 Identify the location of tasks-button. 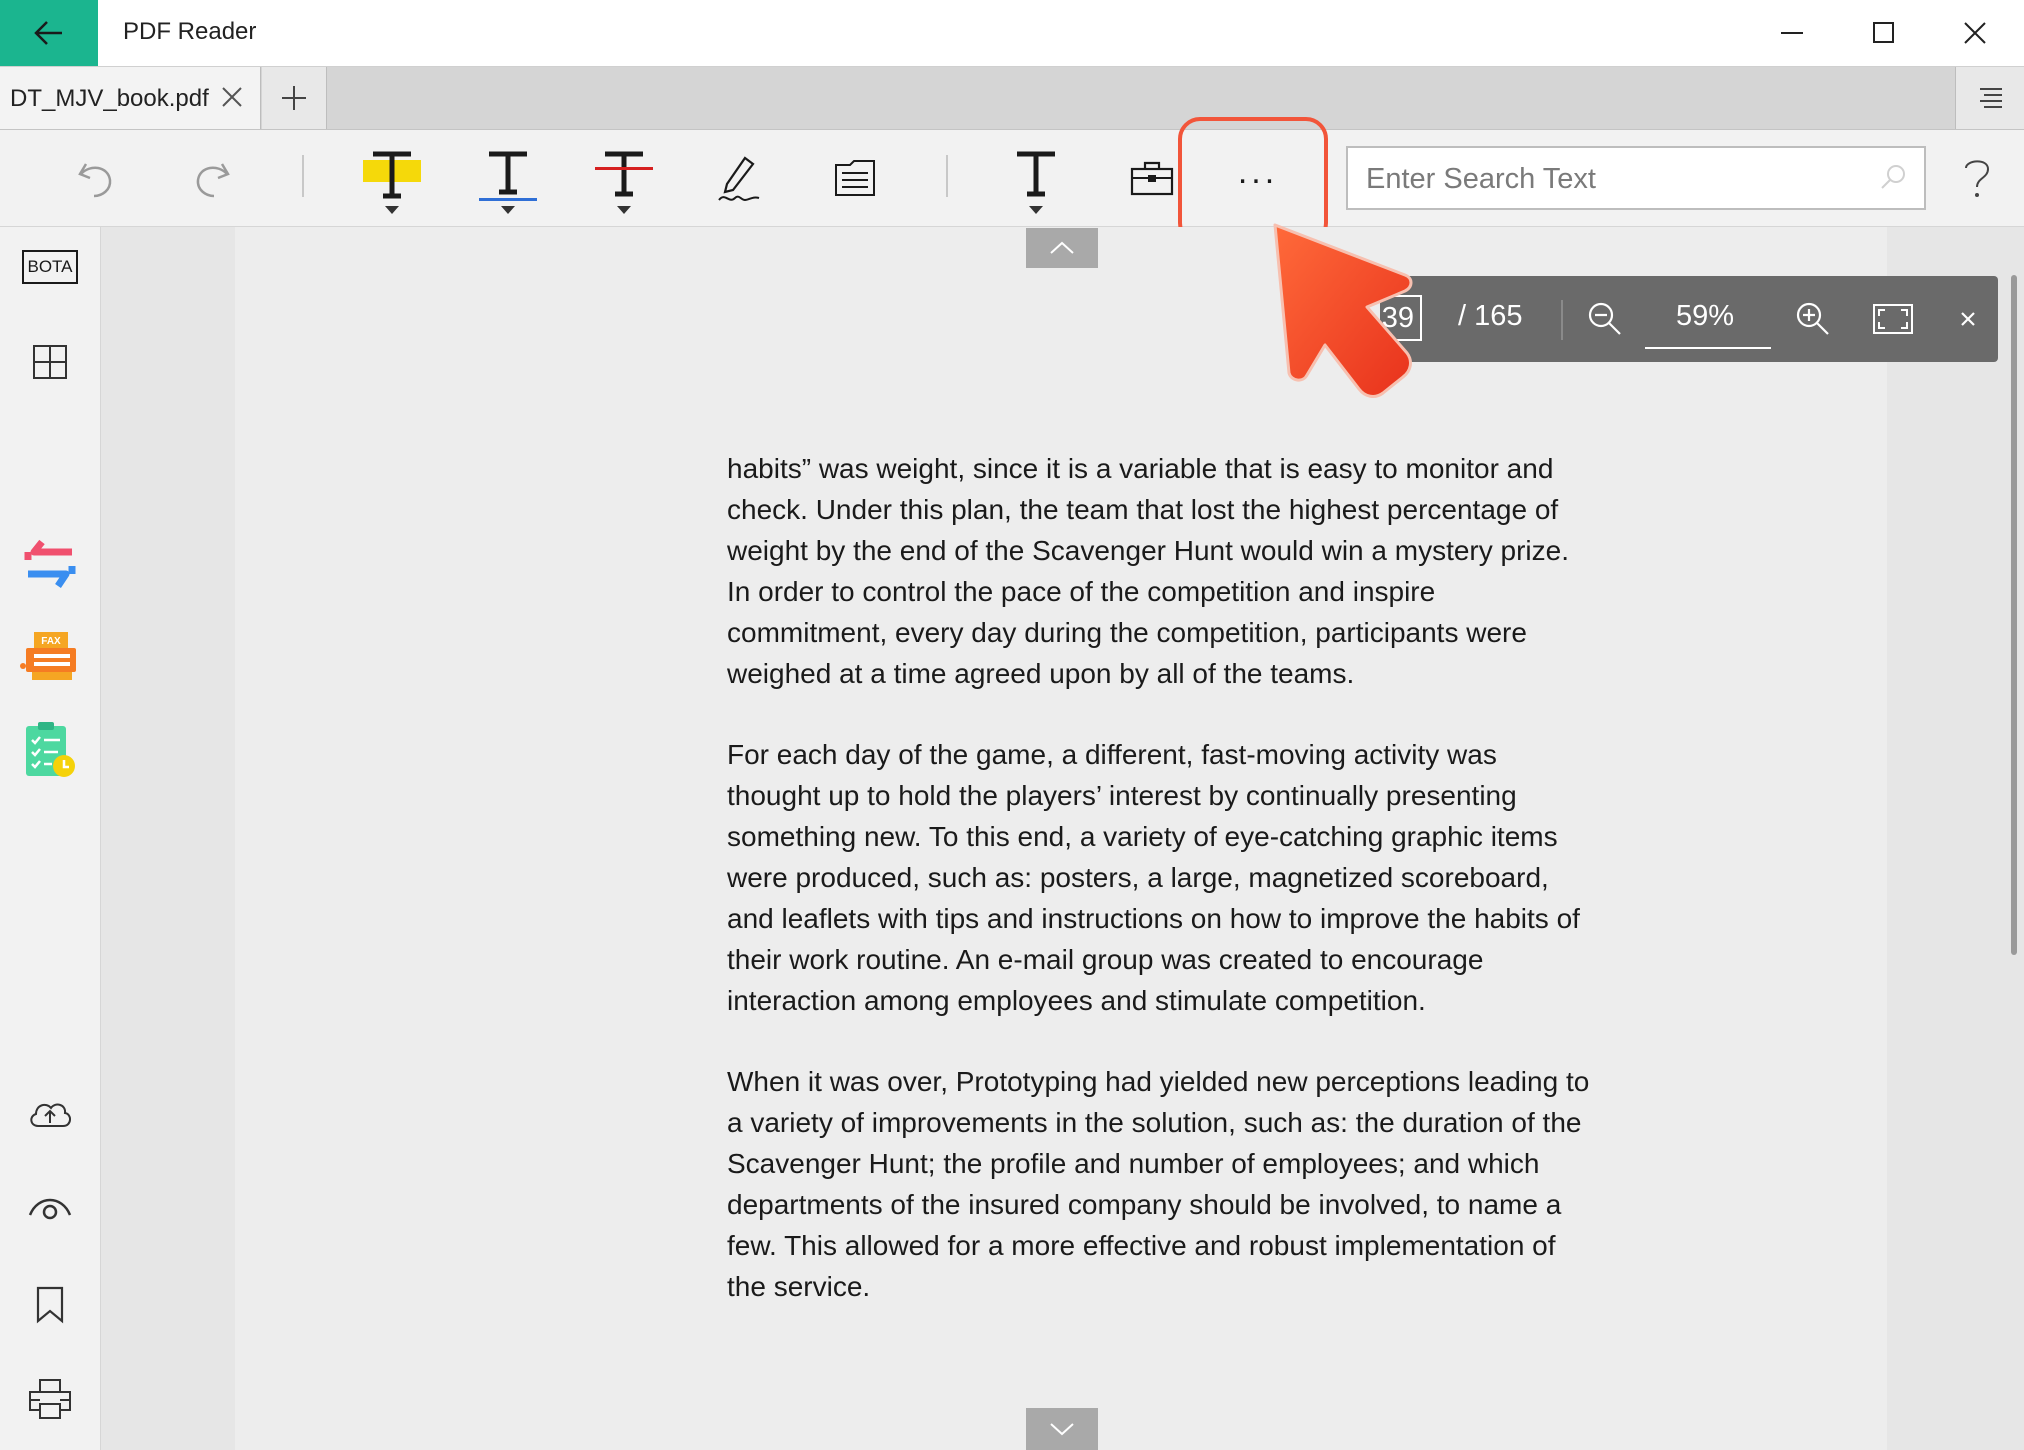
(50, 750).